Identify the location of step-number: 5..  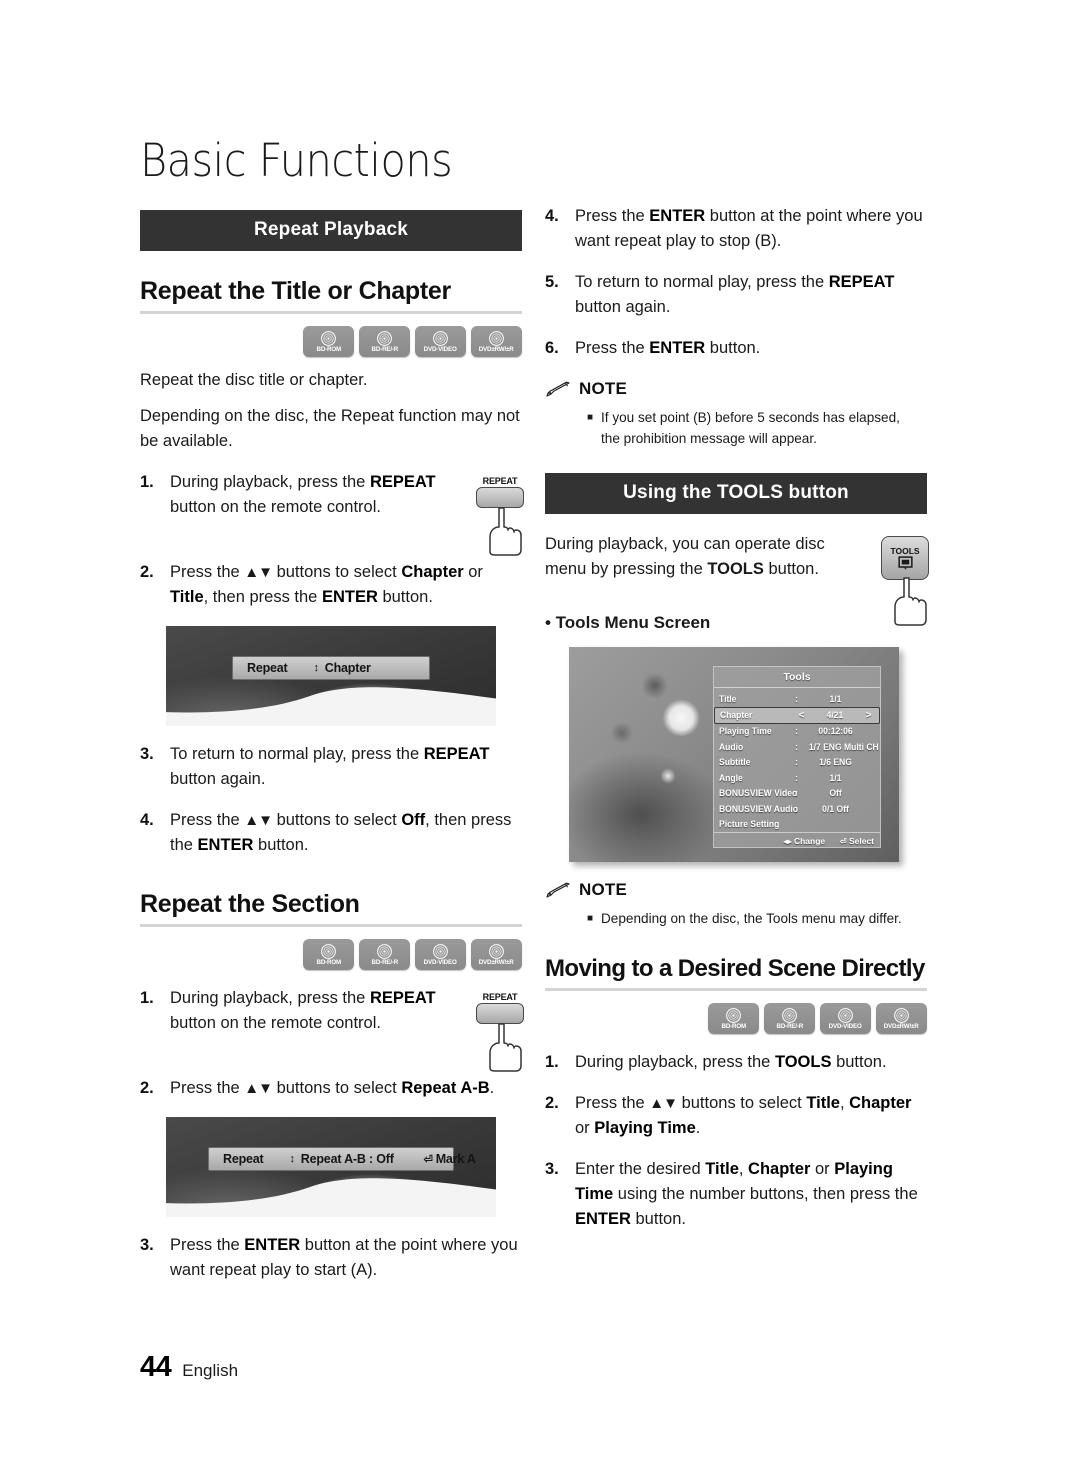
(552, 282).